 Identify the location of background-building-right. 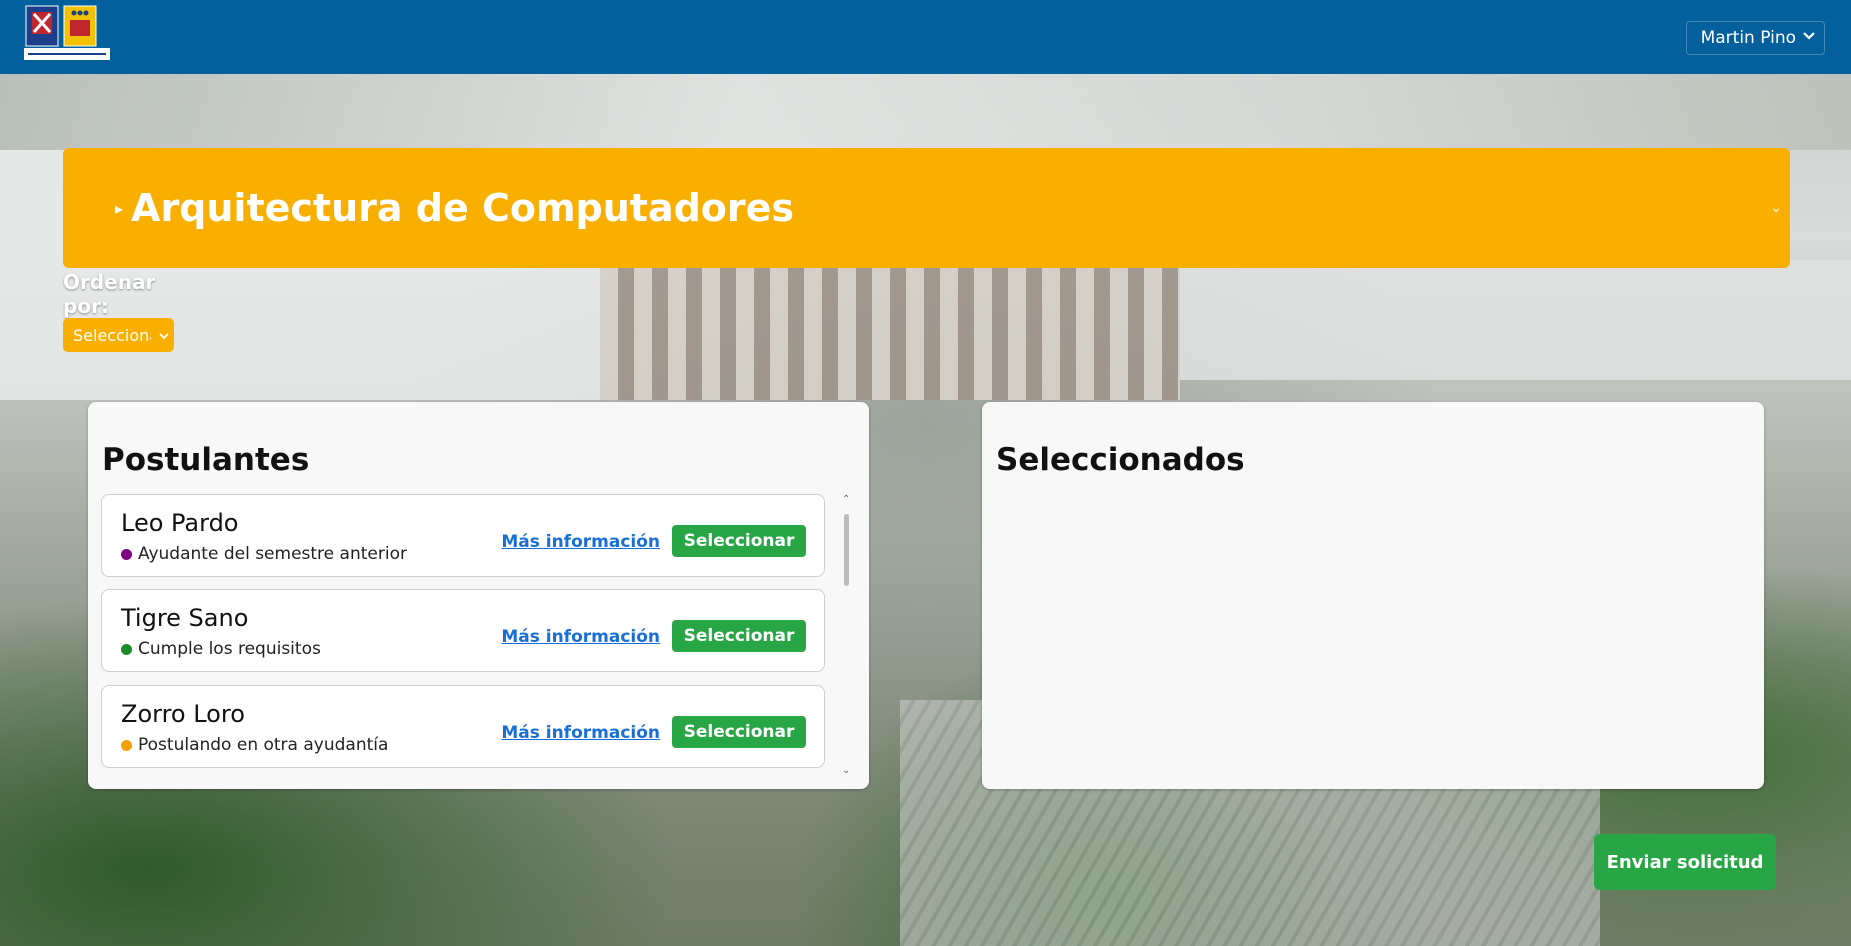
(1515, 320).